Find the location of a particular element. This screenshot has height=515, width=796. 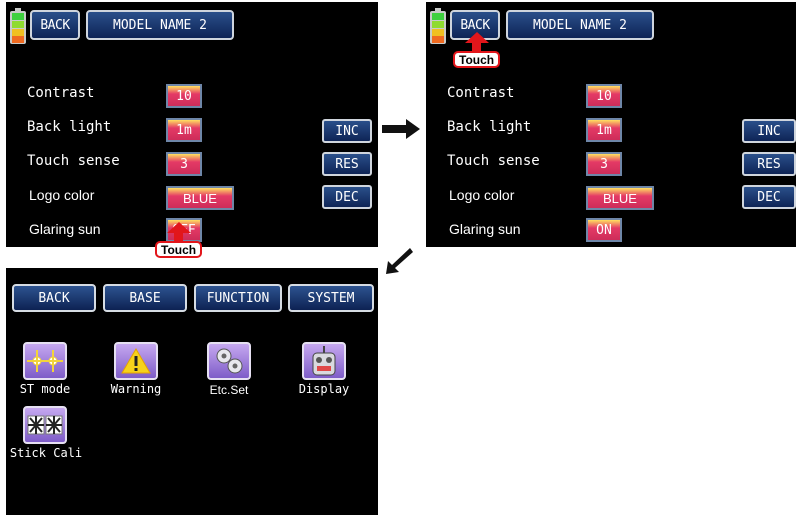

transmitter-icon is located at coordinates (324, 361).